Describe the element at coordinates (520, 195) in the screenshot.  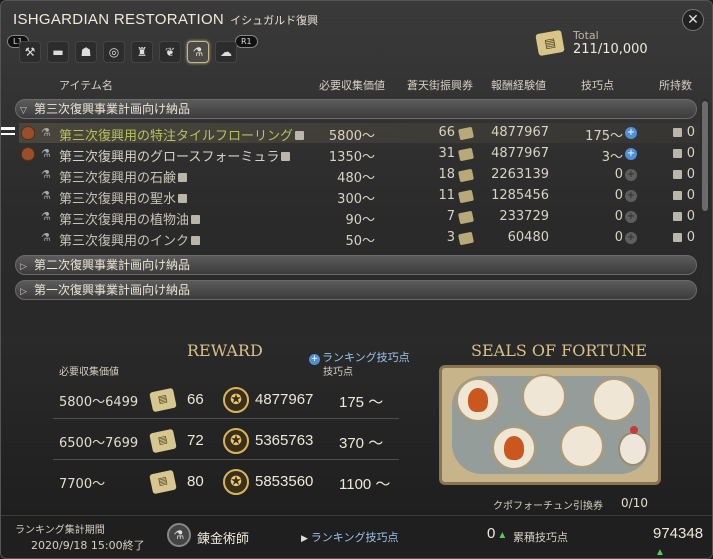
I see `item-exp: 1285456` at that location.